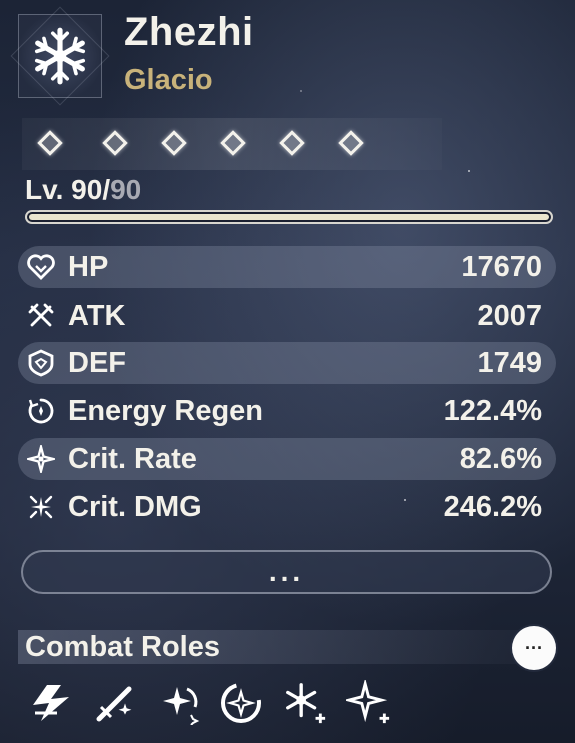 The height and width of the screenshot is (743, 575). Describe the element at coordinates (41, 459) in the screenshot. I see `crit-rate-icon` at that location.